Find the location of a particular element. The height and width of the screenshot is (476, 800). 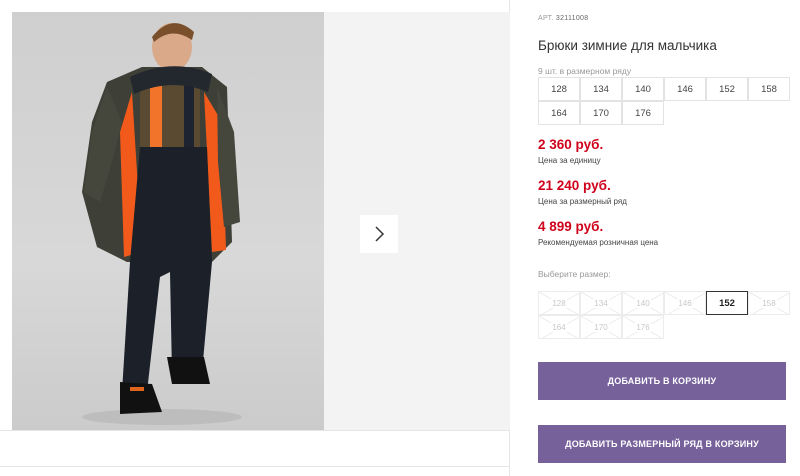

size-range-cell: 140 is located at coordinates (643, 89).